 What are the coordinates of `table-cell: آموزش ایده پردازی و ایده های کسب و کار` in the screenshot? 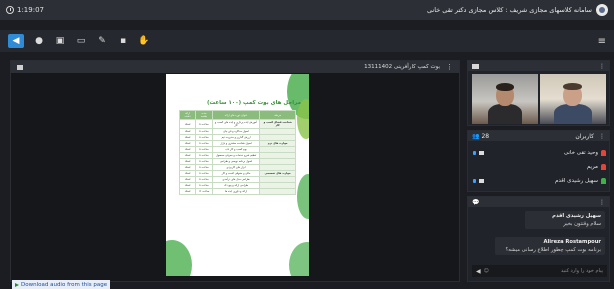 It's located at (236, 124).